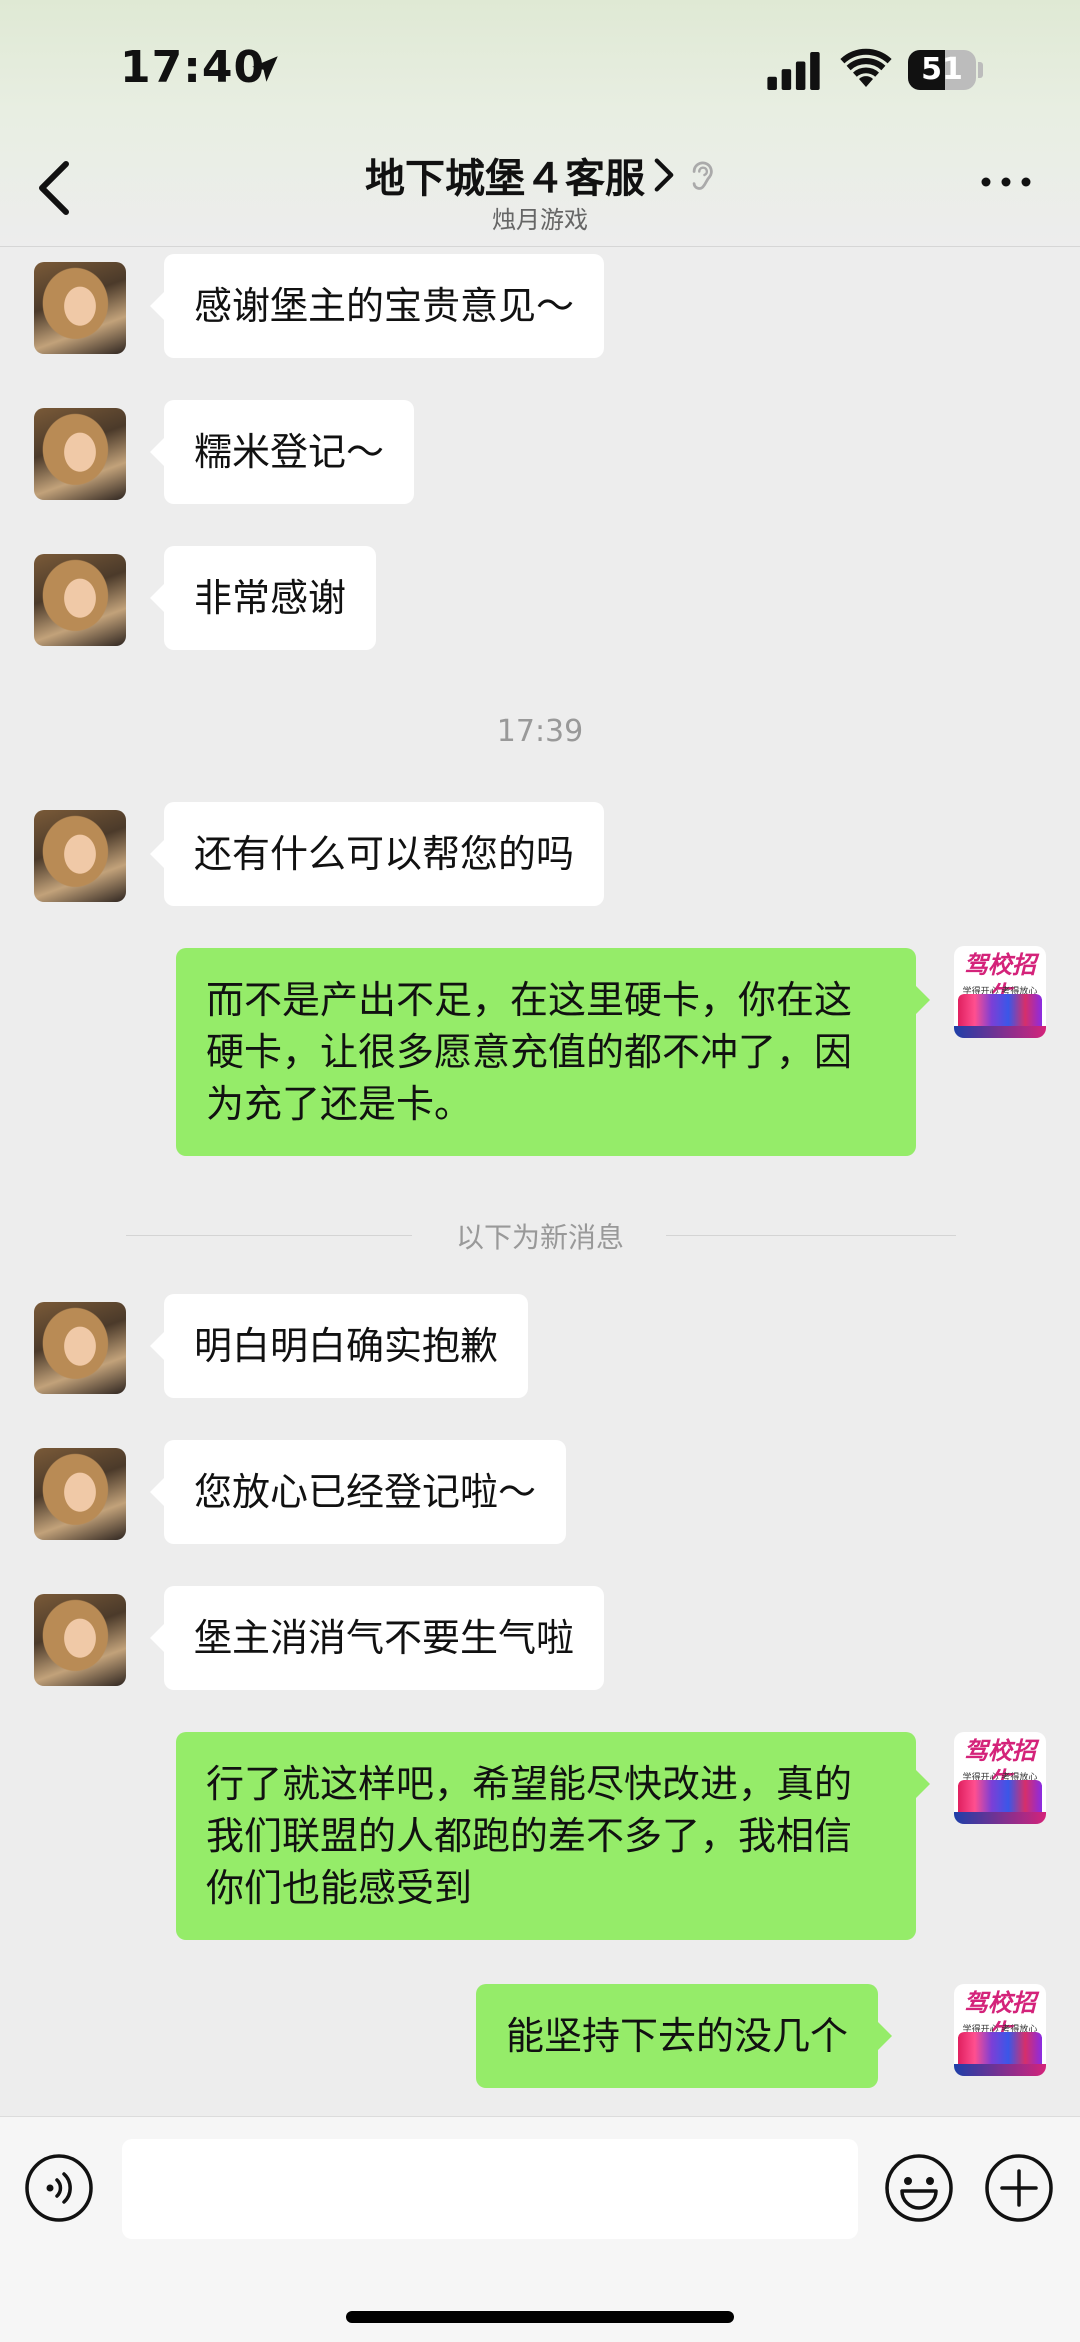 The height and width of the screenshot is (2342, 1080). What do you see at coordinates (664, 175) in the screenshot?
I see `chevron-right-icon` at bounding box center [664, 175].